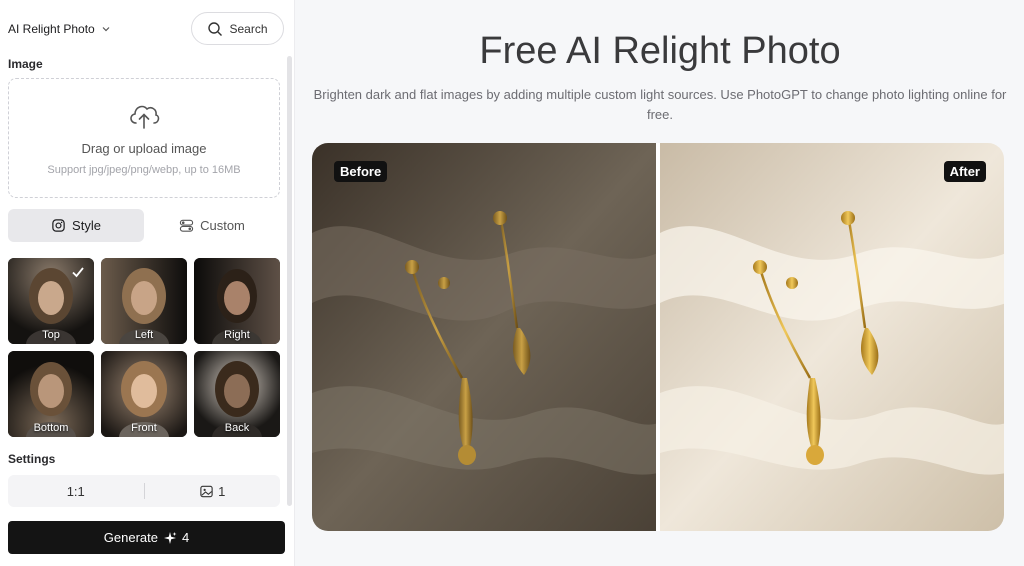 The height and width of the screenshot is (566, 1024). Describe the element at coordinates (144, 170) in the screenshot. I see `upload-subtitle: Support jpg/jpeg/png/webp, up to 16MB` at that location.